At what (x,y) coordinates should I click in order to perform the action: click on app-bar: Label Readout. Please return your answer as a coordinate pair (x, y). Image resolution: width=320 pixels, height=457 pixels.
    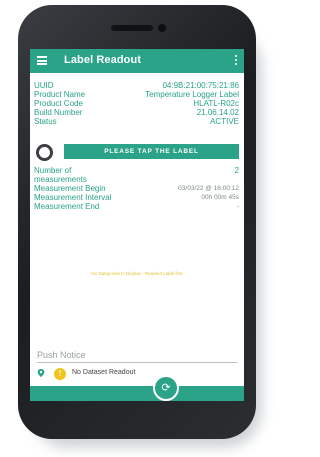
    Looking at the image, I should click on (137, 61).